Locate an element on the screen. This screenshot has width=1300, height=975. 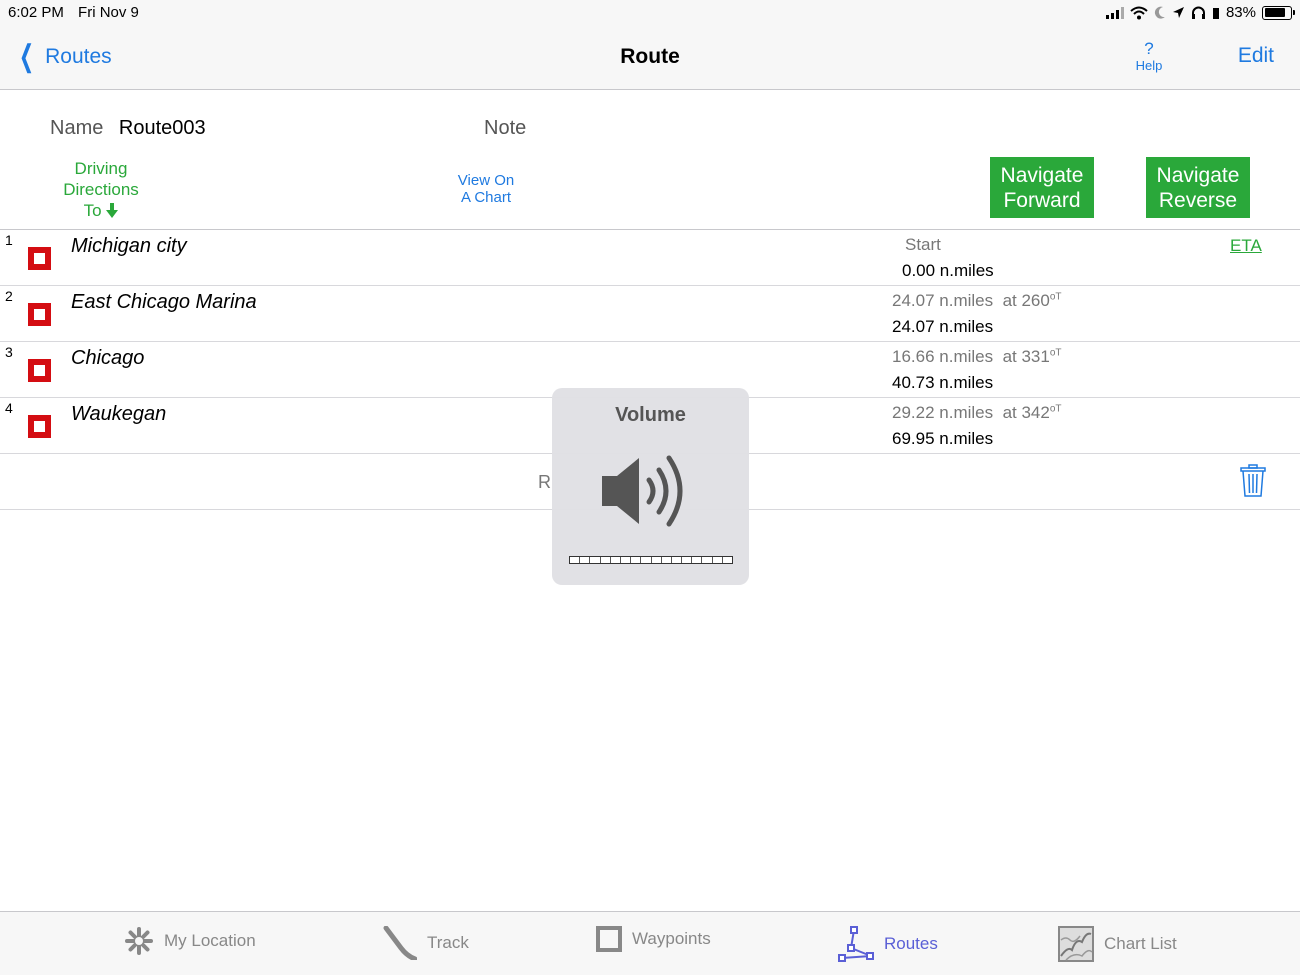
tab-label: Chart List is located at coordinates (1140, 943).